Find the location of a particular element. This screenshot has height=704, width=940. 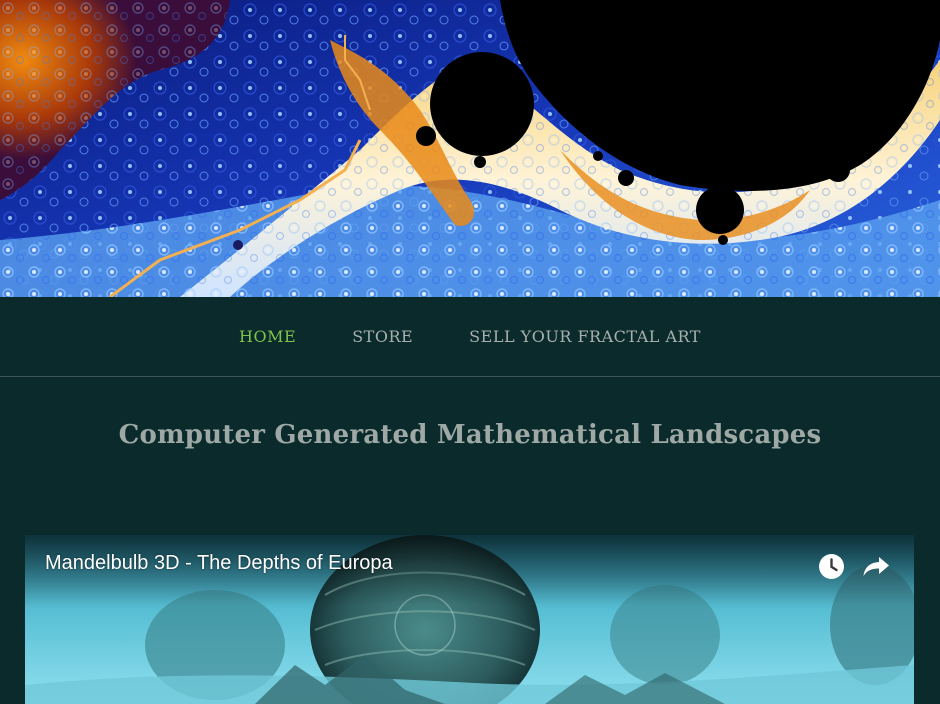

share-button is located at coordinates (876, 566).